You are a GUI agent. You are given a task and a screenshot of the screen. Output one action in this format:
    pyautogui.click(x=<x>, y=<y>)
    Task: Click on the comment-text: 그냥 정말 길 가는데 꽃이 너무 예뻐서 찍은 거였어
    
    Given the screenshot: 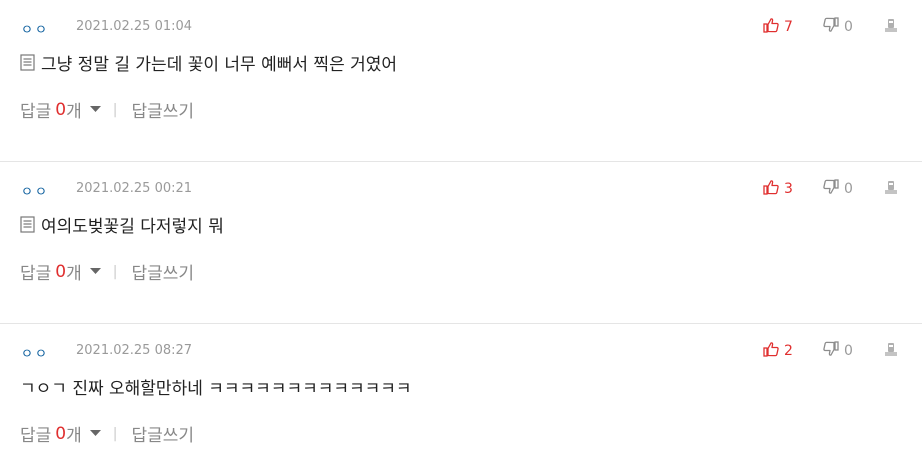 What is the action you would take?
    pyautogui.click(x=219, y=65)
    